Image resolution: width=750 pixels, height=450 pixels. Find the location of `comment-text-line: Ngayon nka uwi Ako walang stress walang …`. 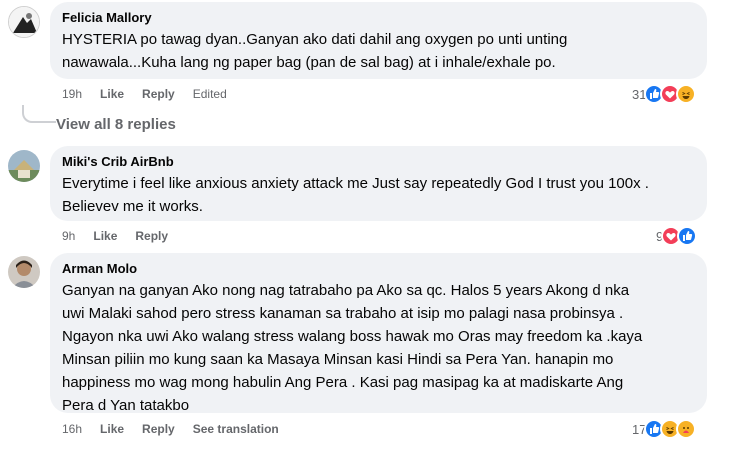

comment-text-line: Ngayon nka uwi Ako walang stress walang … is located at coordinates (352, 336).